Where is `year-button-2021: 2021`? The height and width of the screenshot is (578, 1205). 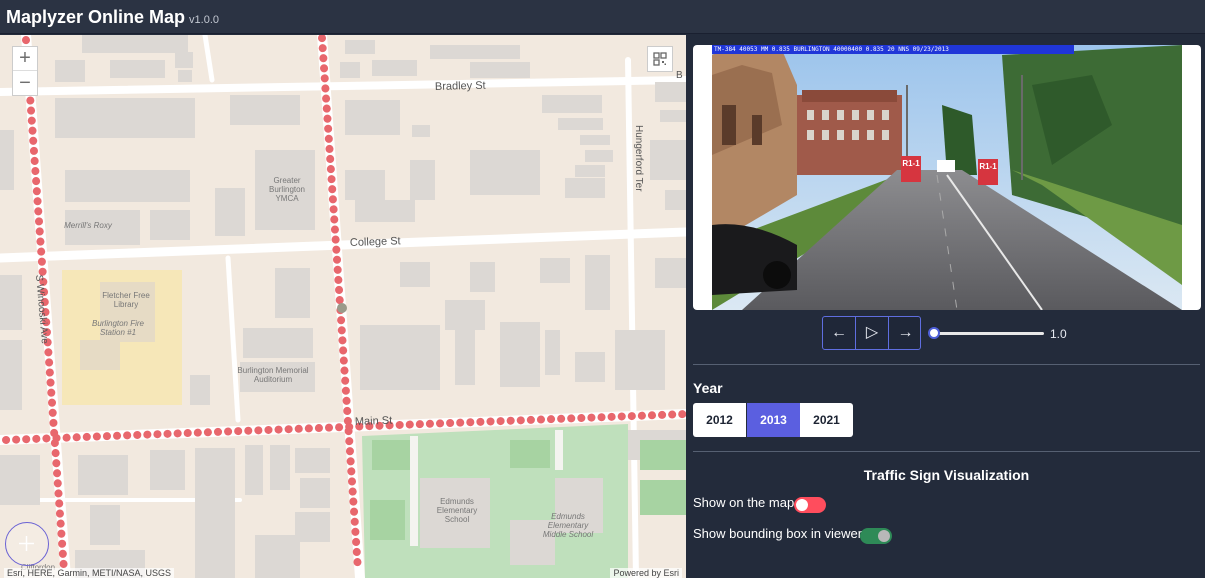 year-button-2021: 2021 is located at coordinates (826, 420).